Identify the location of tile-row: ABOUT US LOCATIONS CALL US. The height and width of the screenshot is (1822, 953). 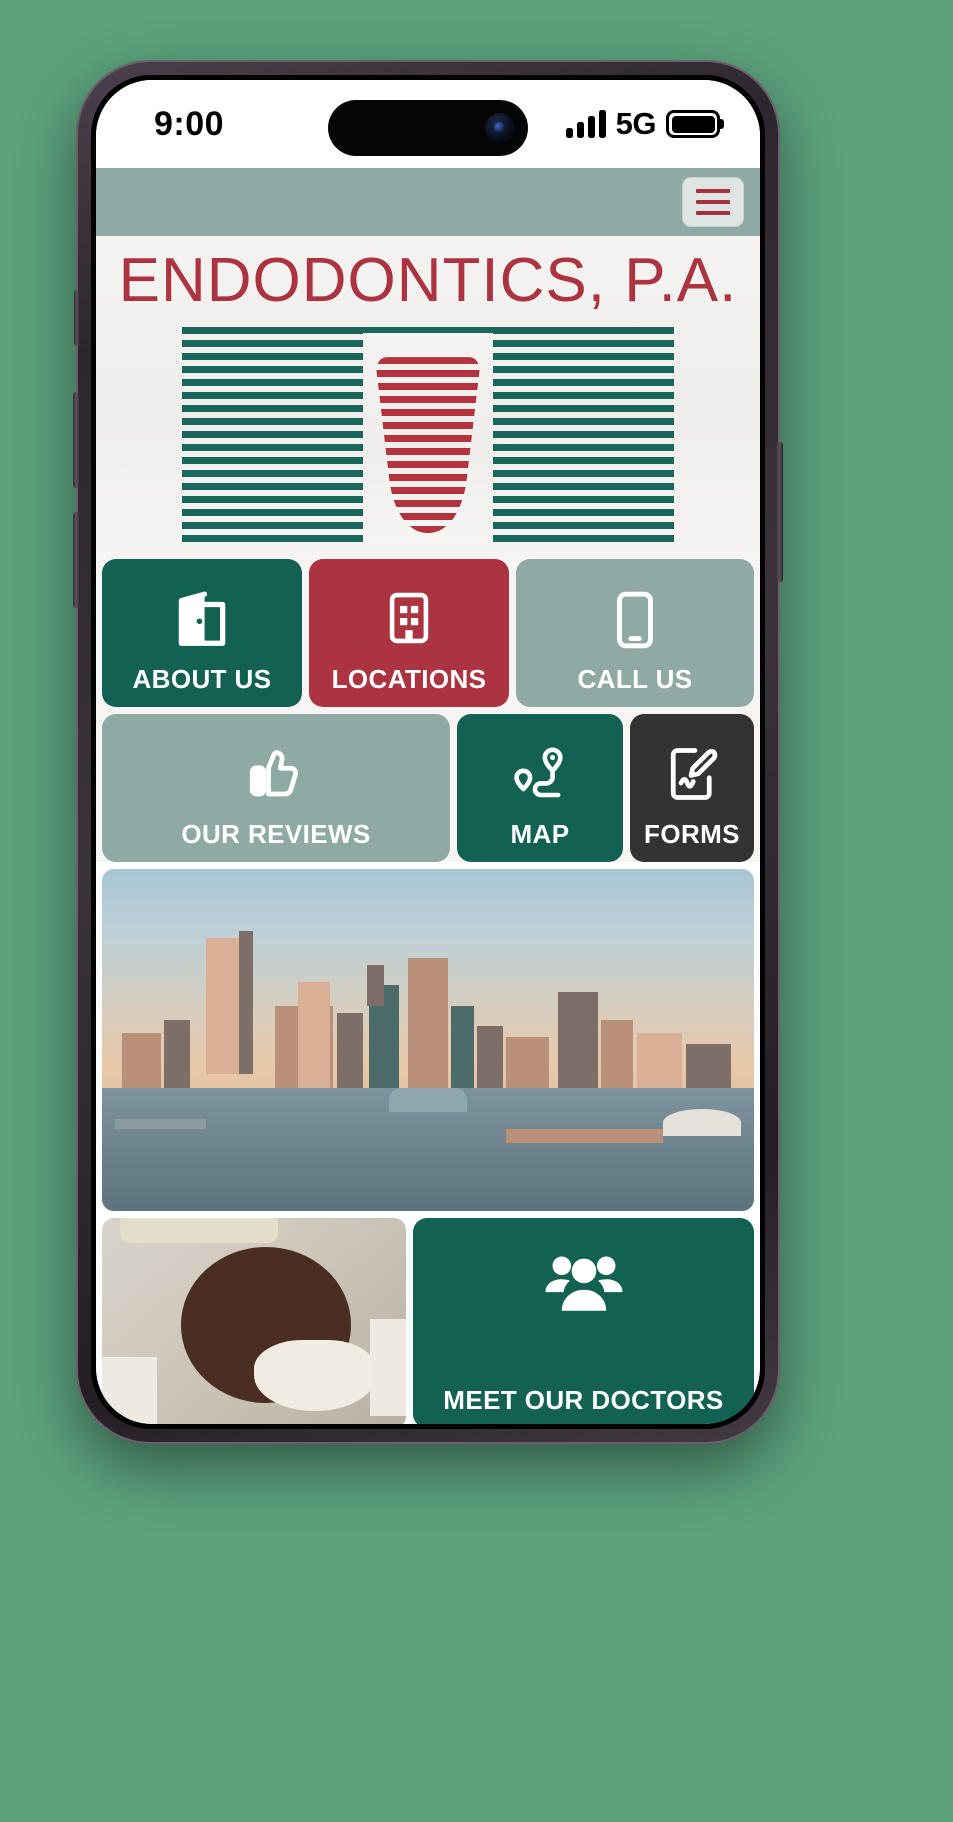
(428, 633).